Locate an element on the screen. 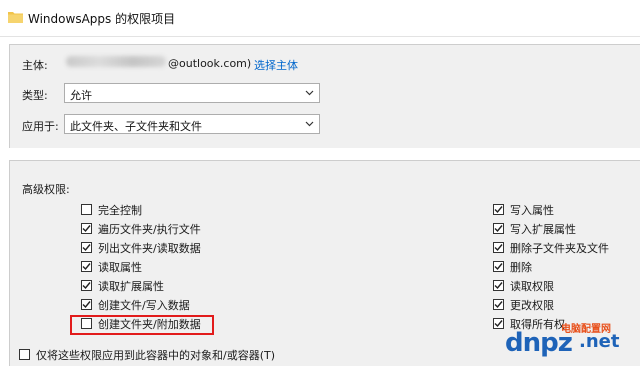  principal-name-redacted is located at coordinates (116, 61).